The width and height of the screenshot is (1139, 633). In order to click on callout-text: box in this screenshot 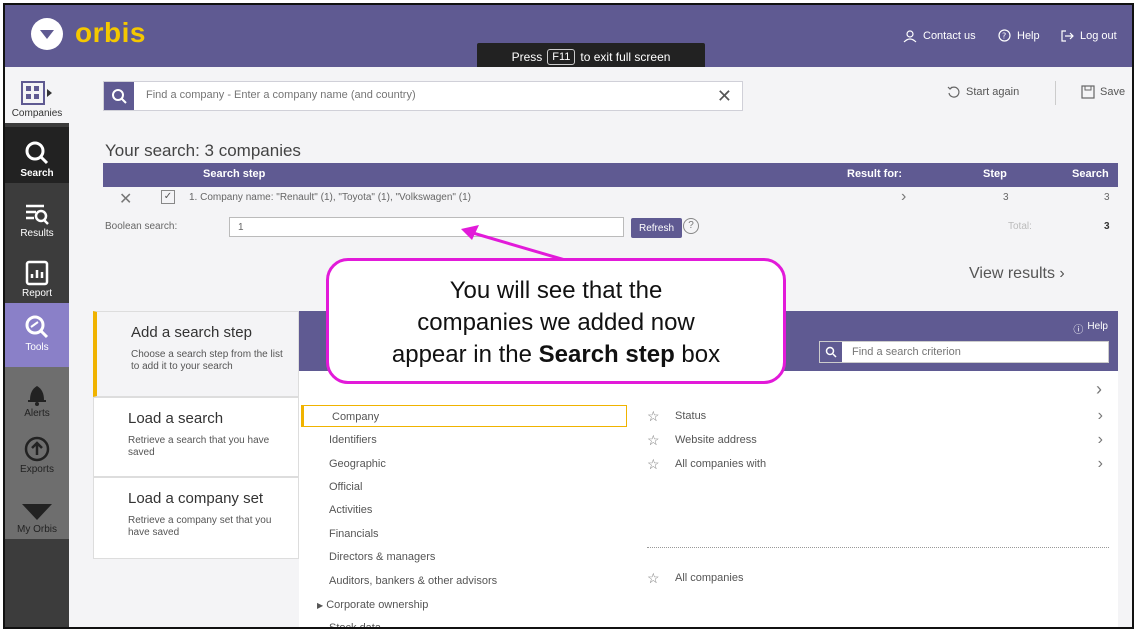, I will do `click(701, 354)`.